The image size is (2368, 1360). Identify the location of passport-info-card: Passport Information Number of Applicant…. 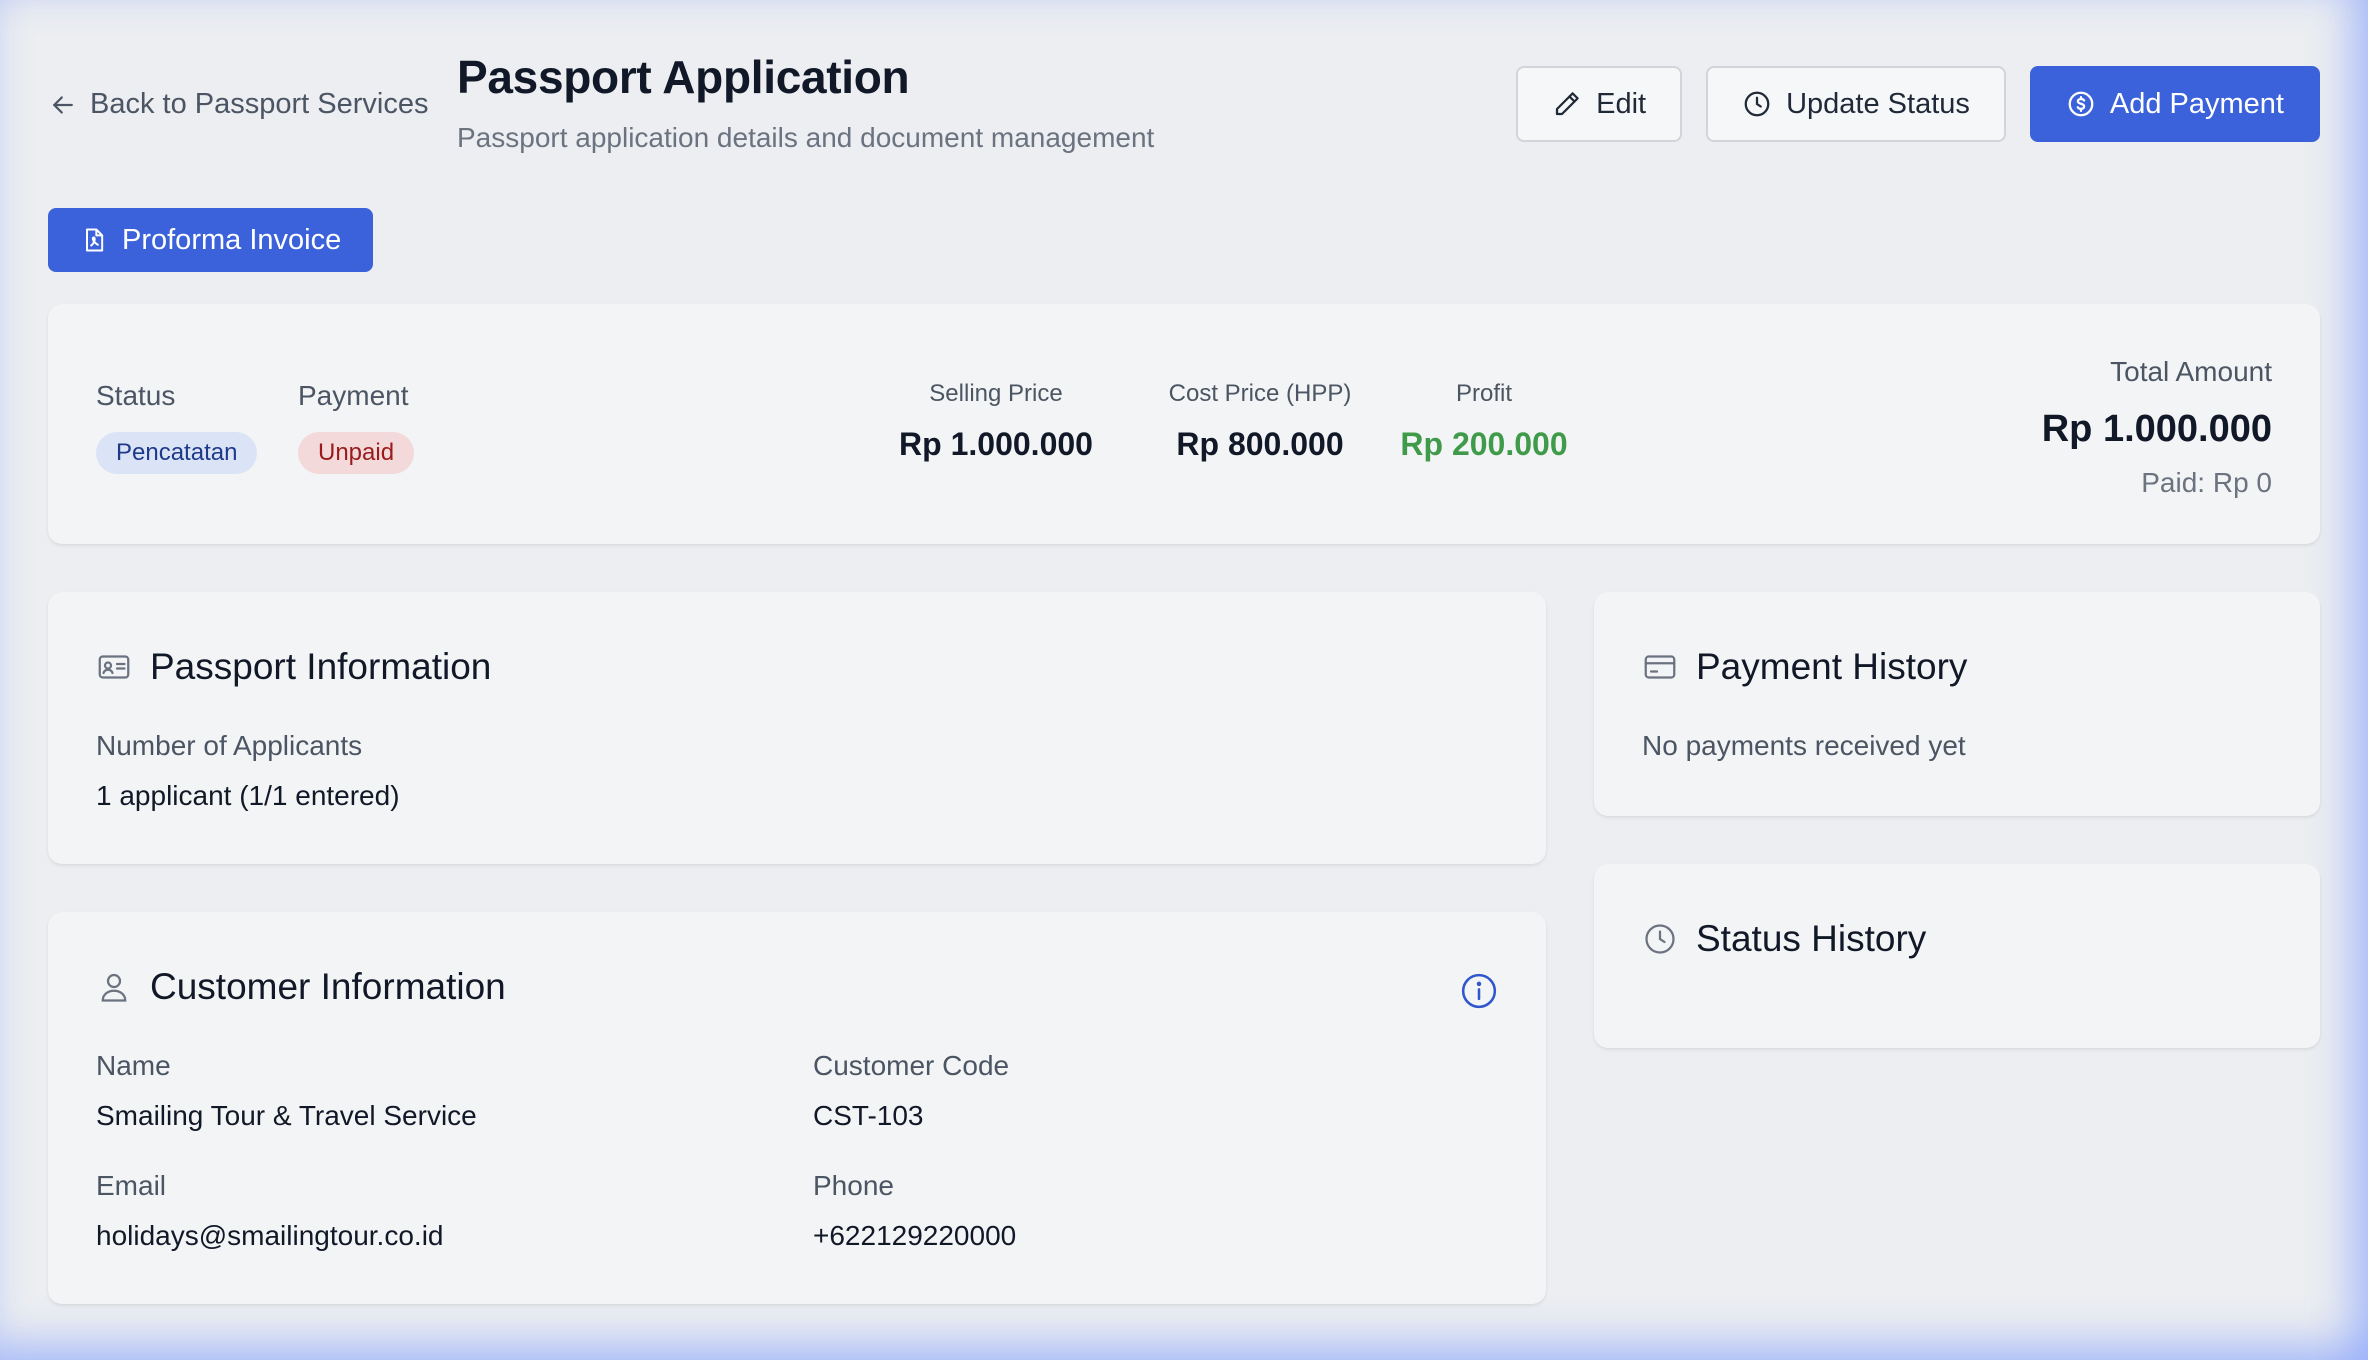
(797, 728).